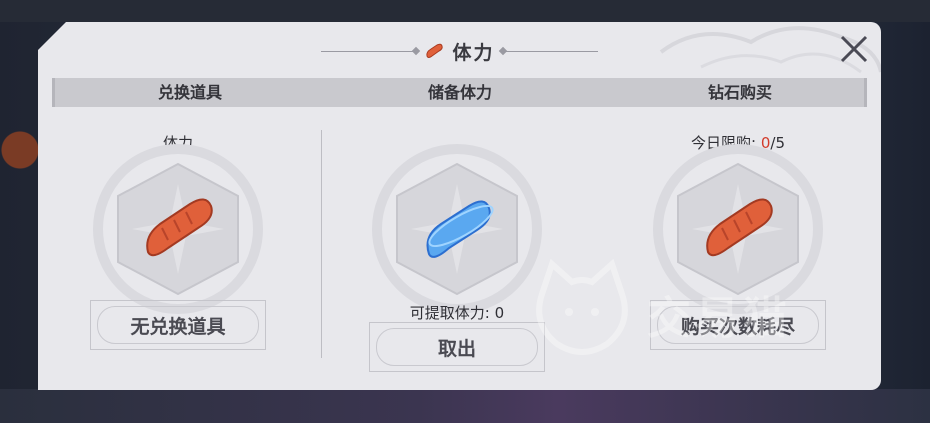  I want to click on extractable-stamina-value: 0, so click(499, 313).